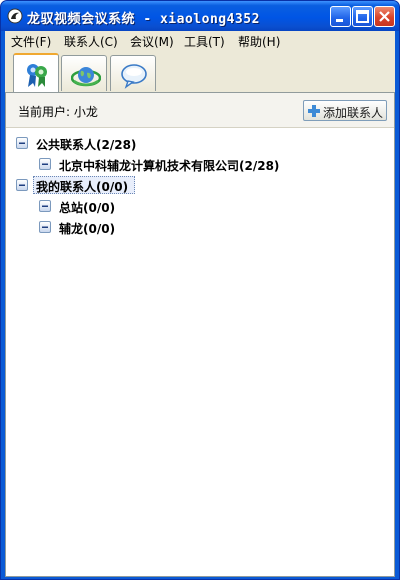  Describe the element at coordinates (169, 166) in the screenshot. I see `tree-node-label: 北京中科辅龙计算机技术有限公司(2/28)` at that location.